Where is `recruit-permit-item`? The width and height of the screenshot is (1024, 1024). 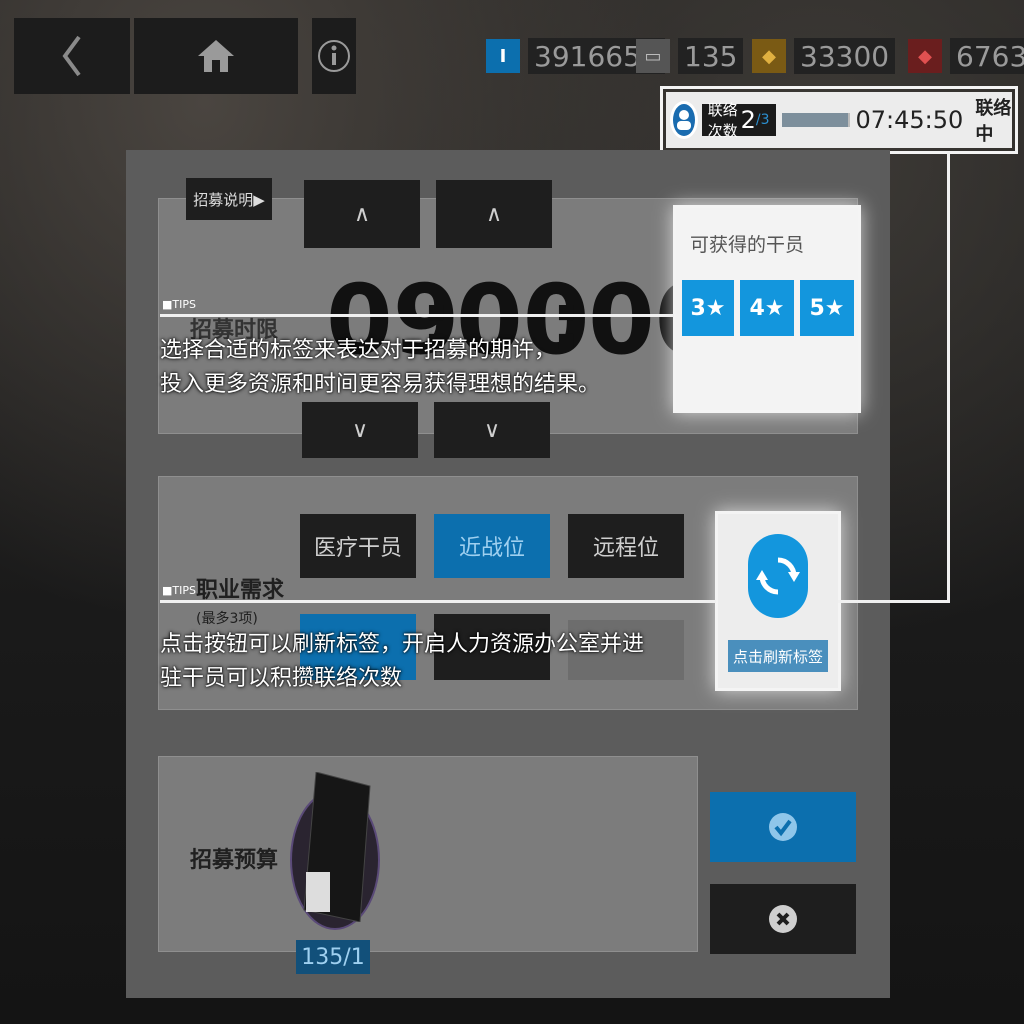
recruit-permit-item is located at coordinates (335, 851).